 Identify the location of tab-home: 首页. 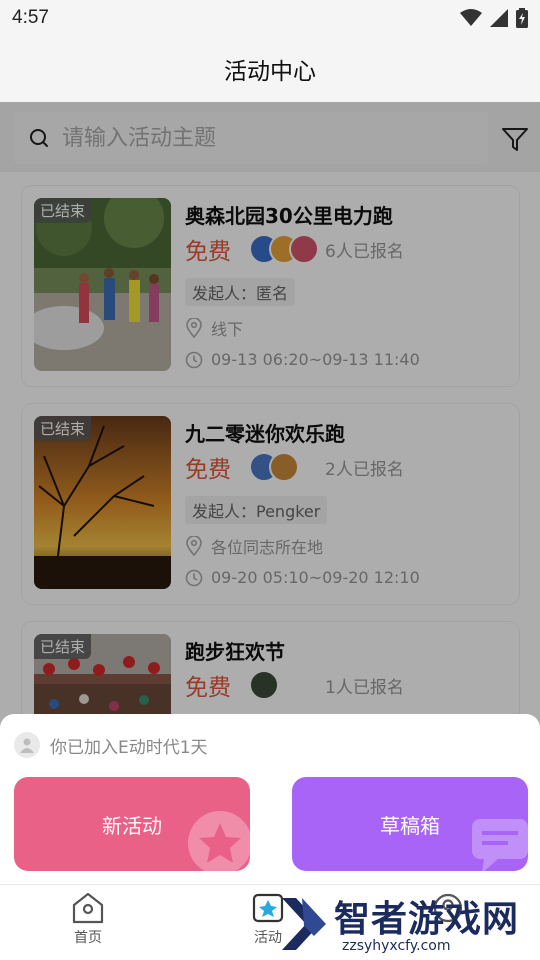
(88, 919).